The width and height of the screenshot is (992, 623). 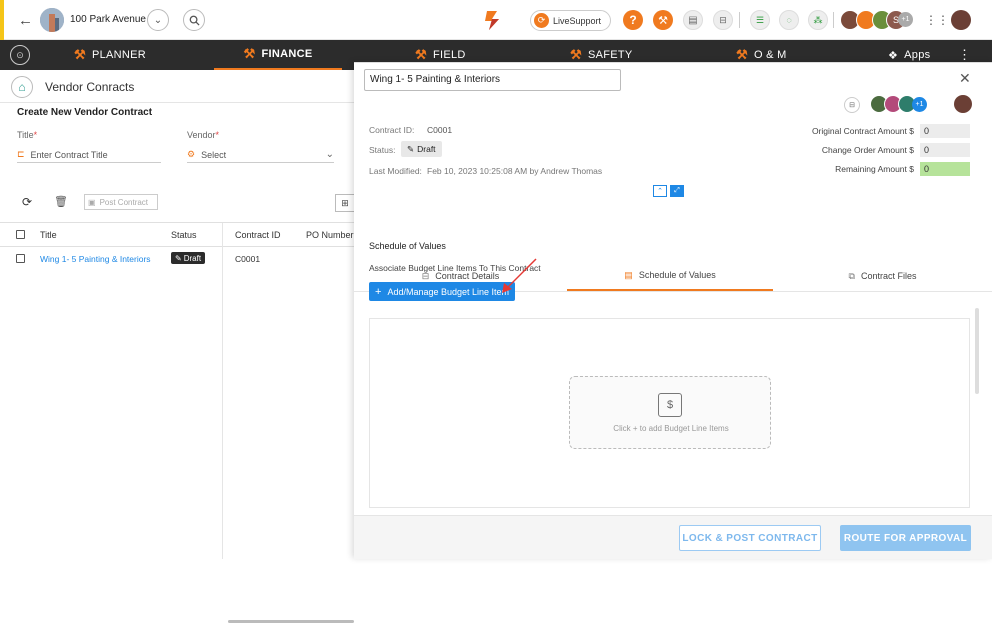 I want to click on help-icon: ?, so click(x=633, y=20).